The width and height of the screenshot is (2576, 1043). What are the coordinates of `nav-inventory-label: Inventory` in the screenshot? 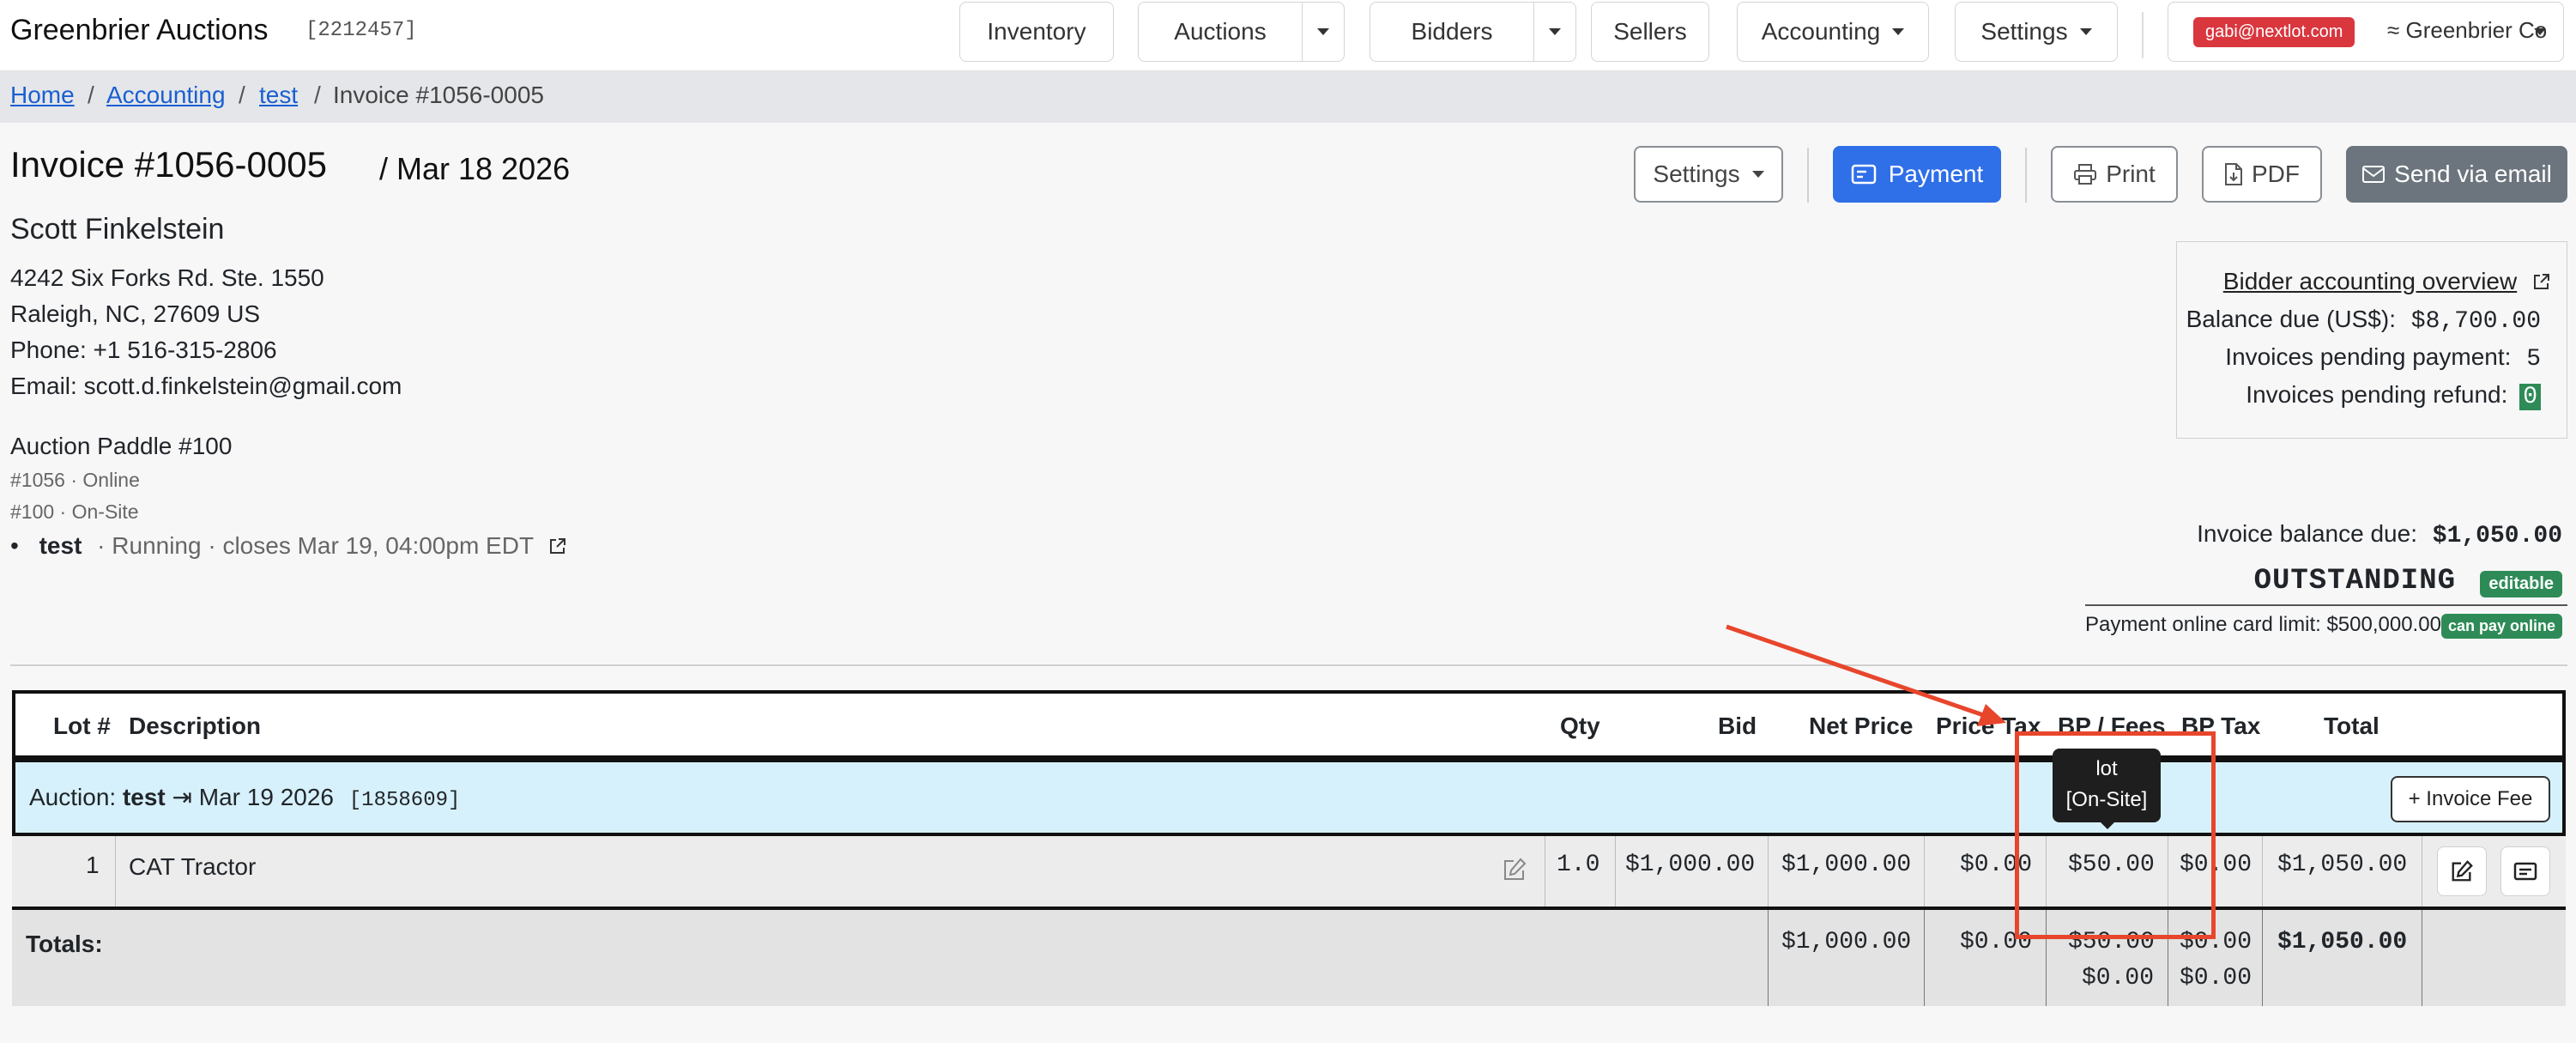 It's located at (1036, 31).